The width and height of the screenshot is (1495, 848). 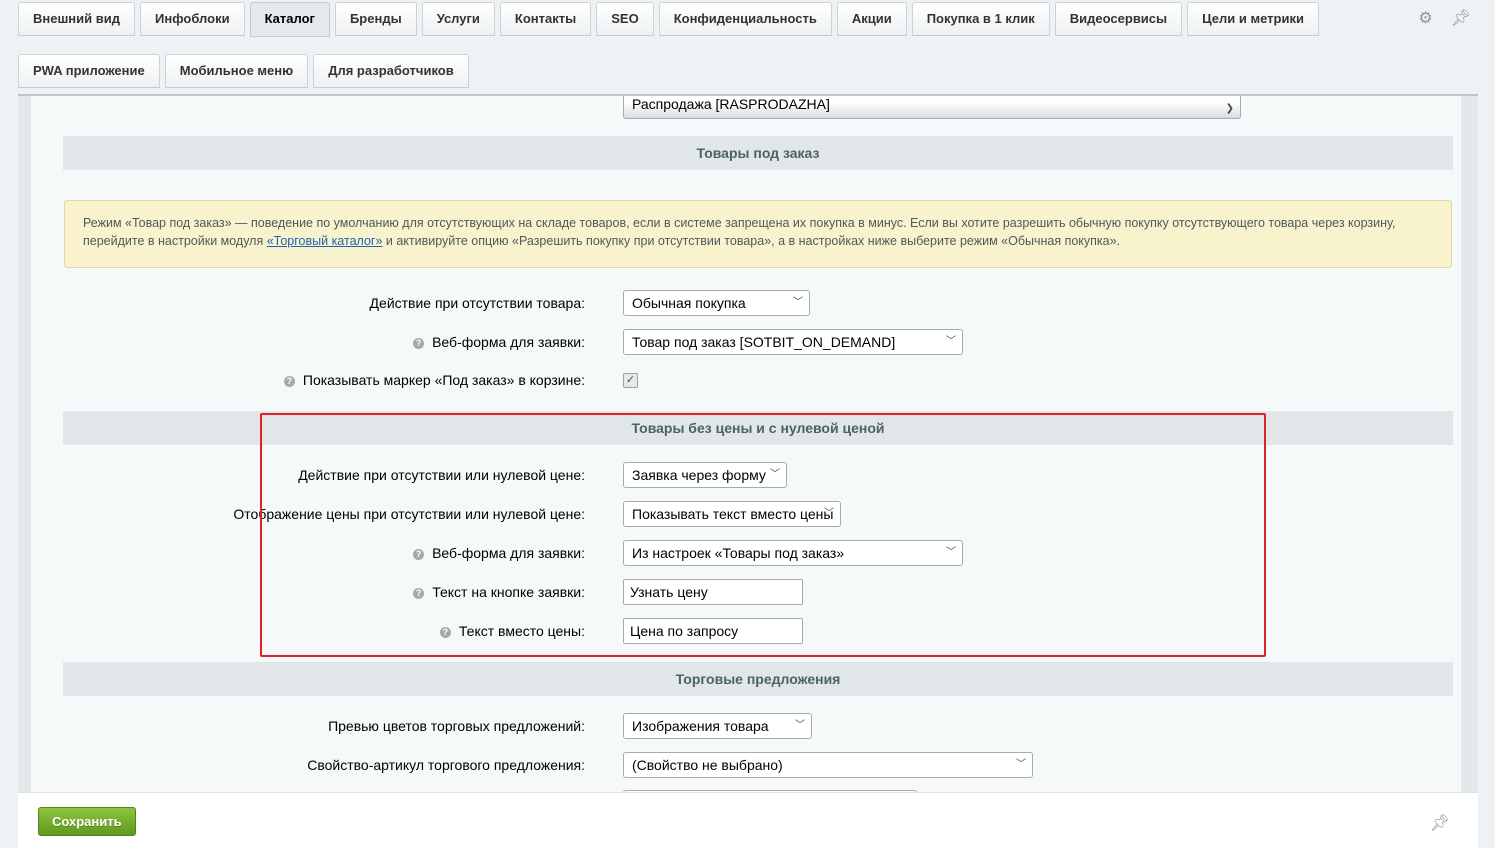 I want to click on trade-catalog-link: «Торговый каталог», so click(x=325, y=241).